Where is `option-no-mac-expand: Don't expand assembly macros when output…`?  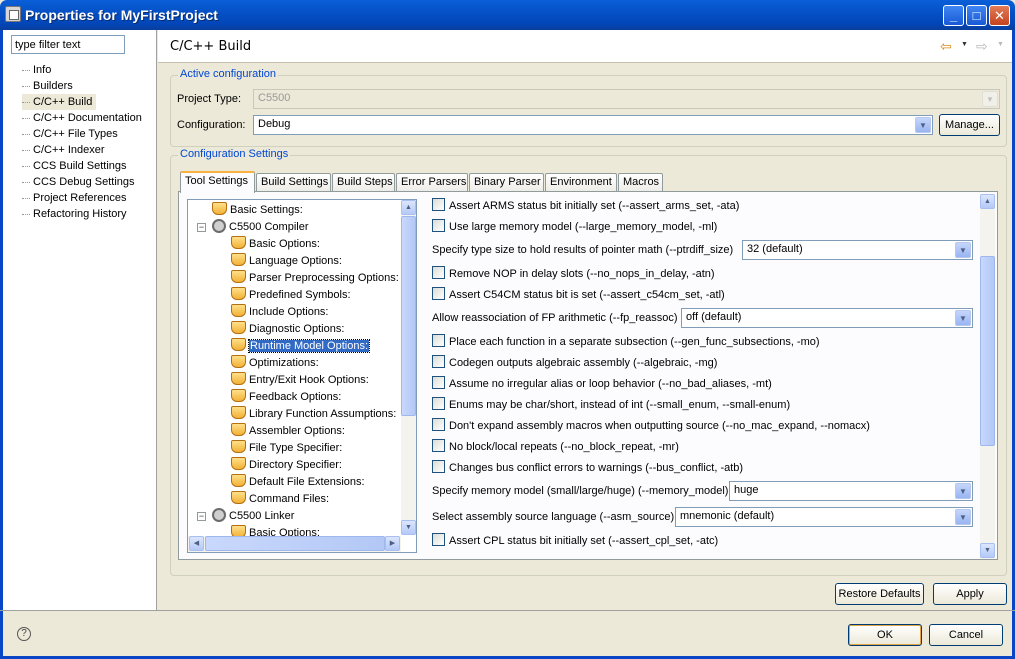 option-no-mac-expand: Don't expand assembly macros when output… is located at coordinates (651, 427).